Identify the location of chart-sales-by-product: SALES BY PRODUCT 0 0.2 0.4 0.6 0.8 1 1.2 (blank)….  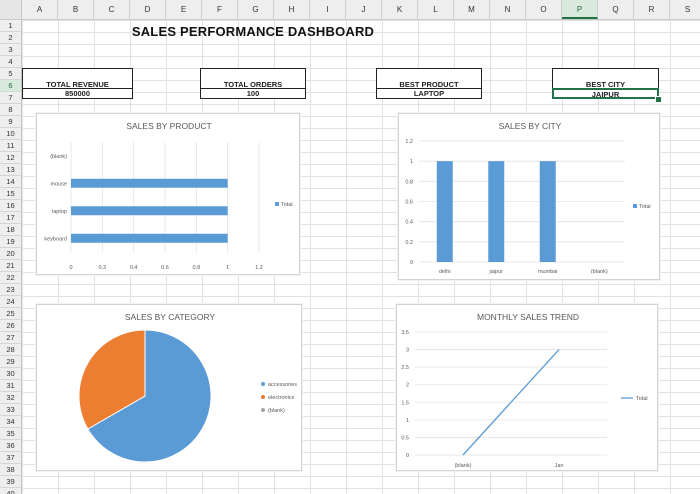
(168, 194).